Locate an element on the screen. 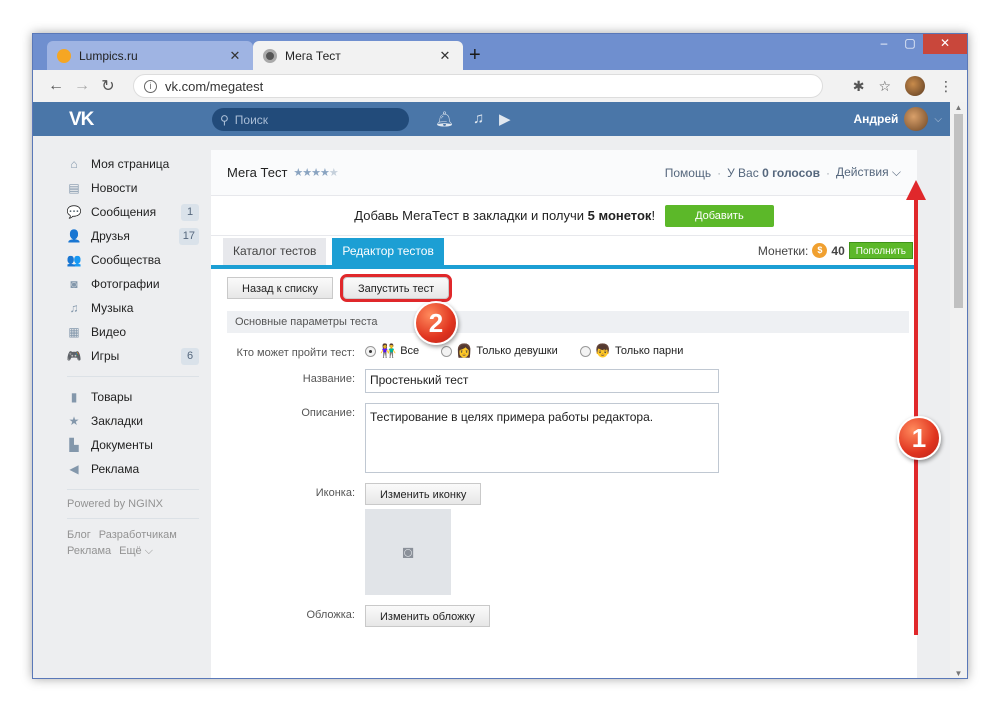 The width and height of the screenshot is (1000, 711). help-link: Помощь is located at coordinates (688, 173).